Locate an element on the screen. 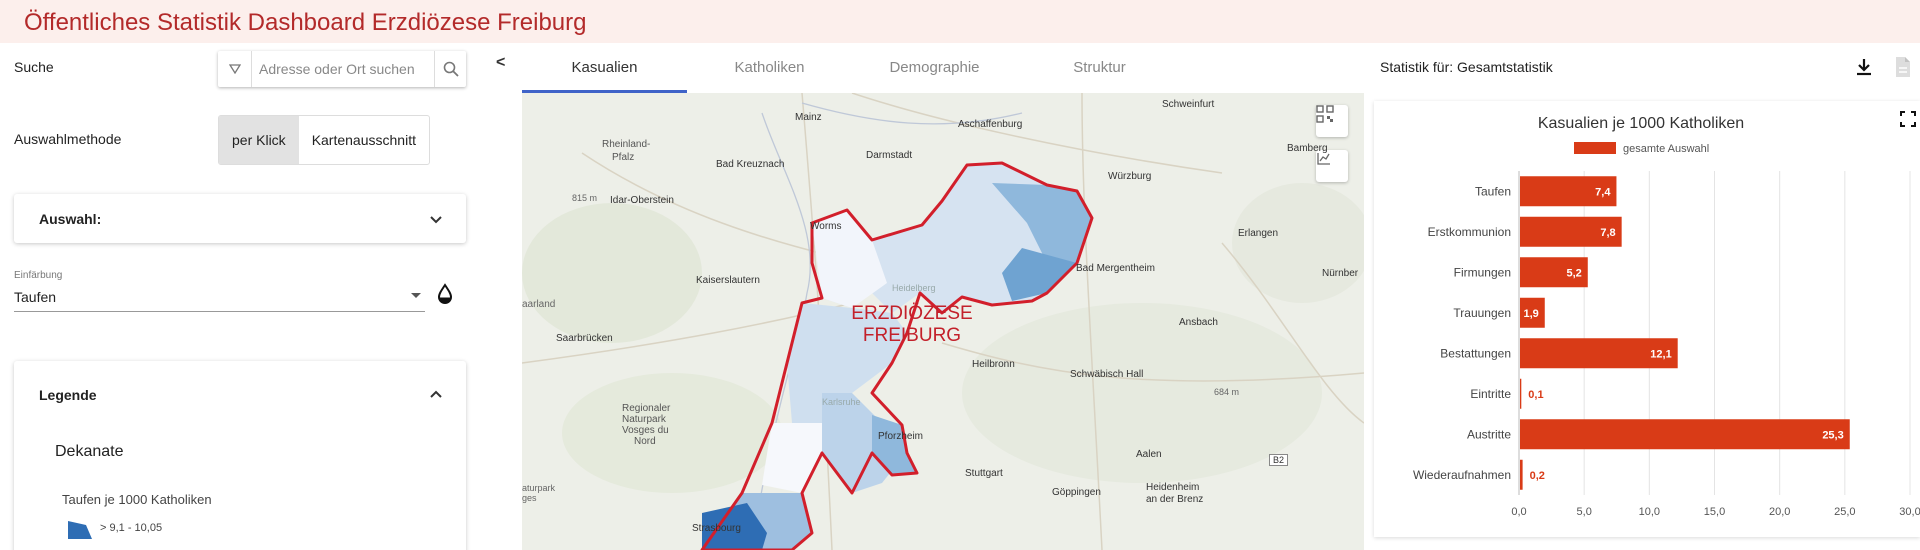  category-label: Eintritte is located at coordinates (1490, 394).